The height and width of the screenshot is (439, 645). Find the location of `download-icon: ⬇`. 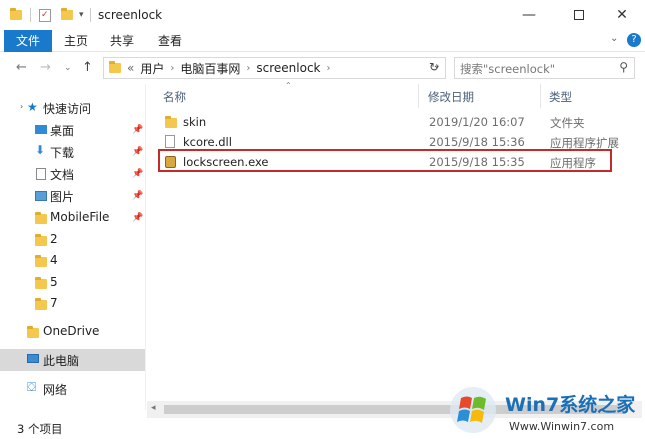

download-icon: ⬇ is located at coordinates (40, 150).